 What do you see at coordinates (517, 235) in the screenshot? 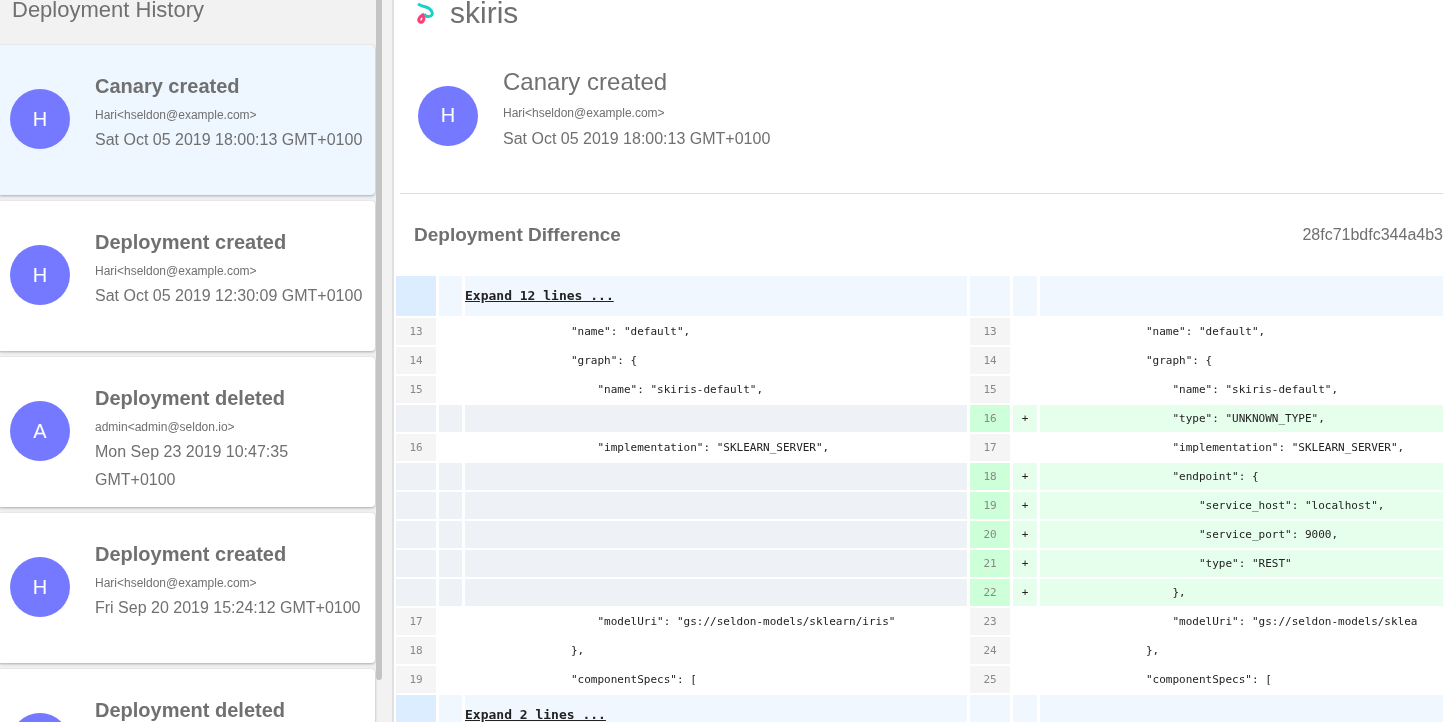
I see `section-title: Deployment Difference` at bounding box center [517, 235].